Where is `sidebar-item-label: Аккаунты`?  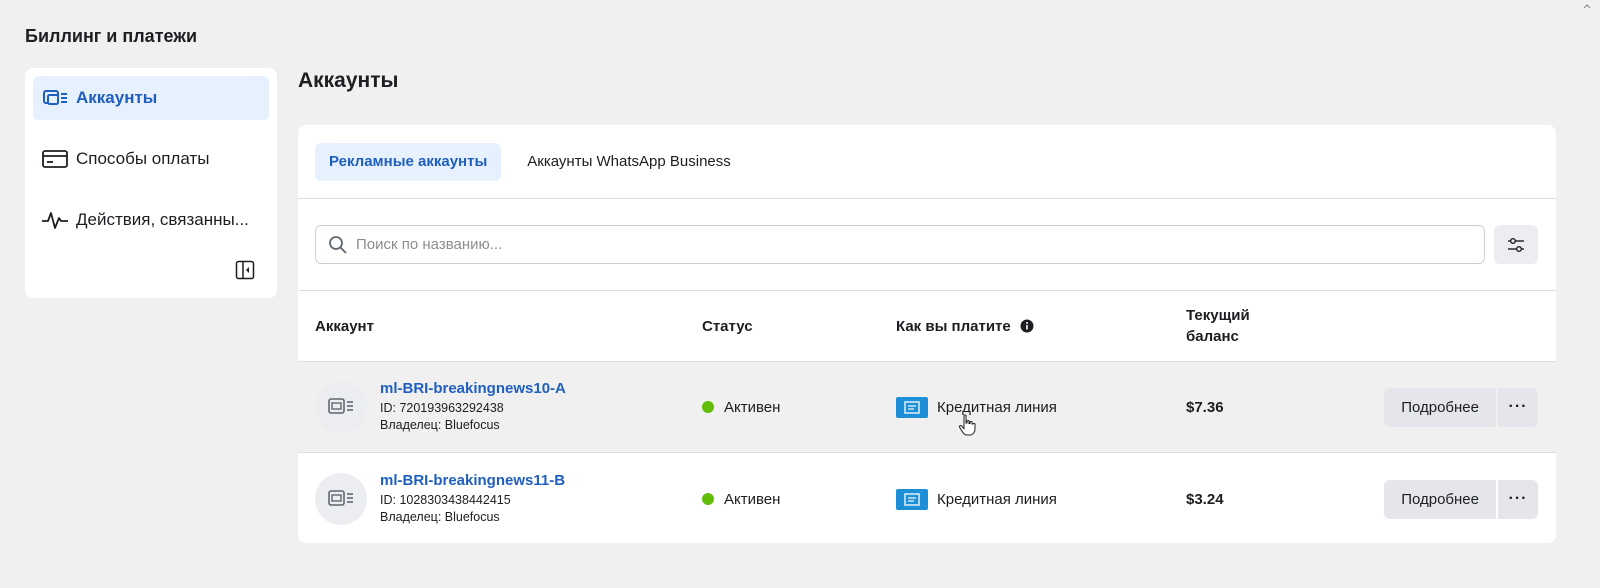
sidebar-item-label: Аккаунты is located at coordinates (117, 97).